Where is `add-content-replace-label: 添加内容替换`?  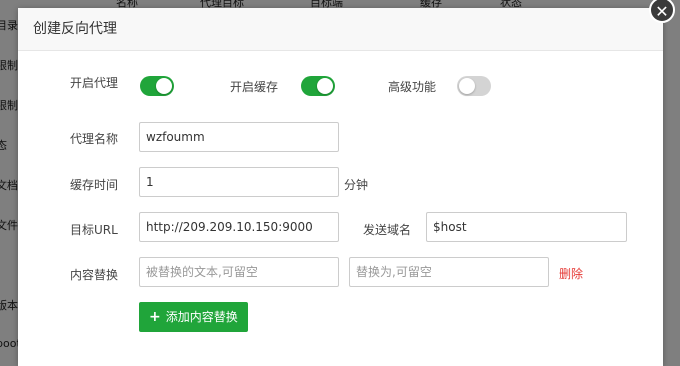
add-content-replace-label: 添加内容替换 is located at coordinates (201, 317).